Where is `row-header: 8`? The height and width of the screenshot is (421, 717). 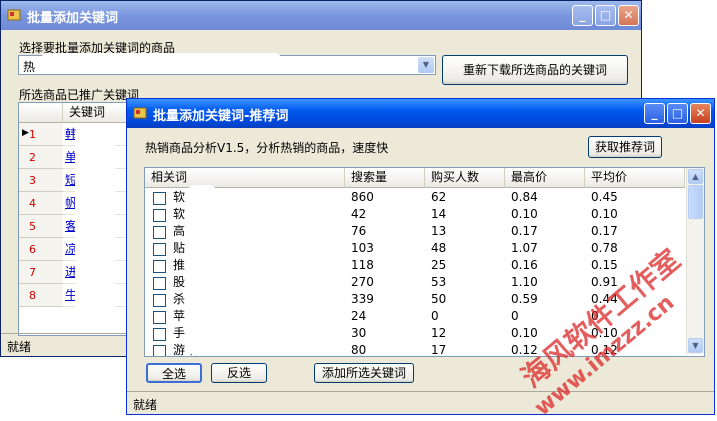
row-header: 8 is located at coordinates (41, 295).